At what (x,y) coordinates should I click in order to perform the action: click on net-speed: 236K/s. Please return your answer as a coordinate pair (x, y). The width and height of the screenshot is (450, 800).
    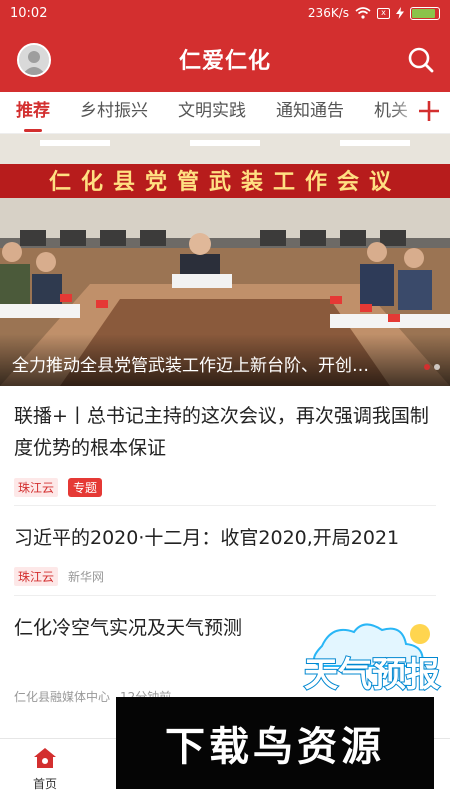
    Looking at the image, I should click on (328, 13).